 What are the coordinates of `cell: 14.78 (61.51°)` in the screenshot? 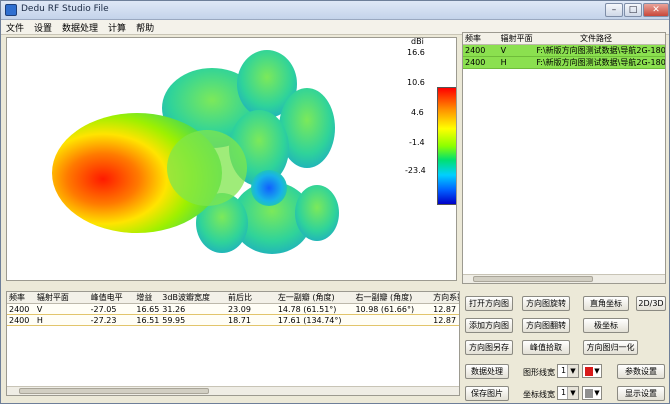 It's located at (307, 309).